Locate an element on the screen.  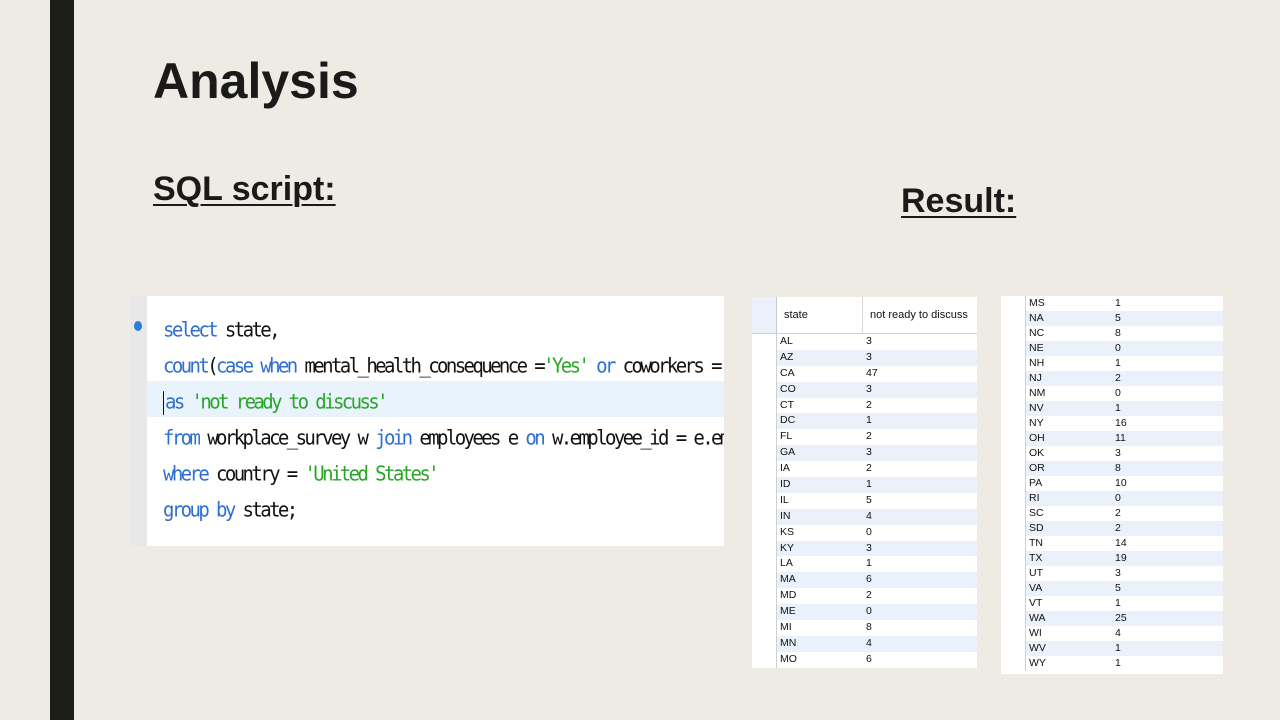
table-row: MI 8 is located at coordinates (864, 628).